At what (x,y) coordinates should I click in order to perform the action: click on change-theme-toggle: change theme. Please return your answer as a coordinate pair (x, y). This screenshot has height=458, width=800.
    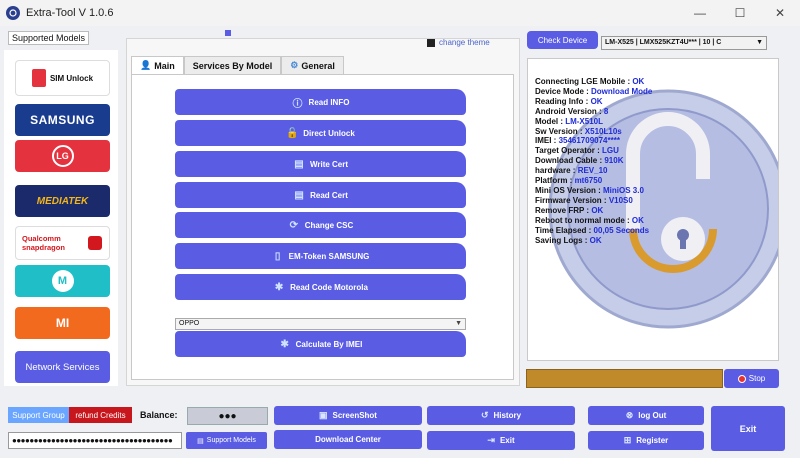
    Looking at the image, I should click on (458, 42).